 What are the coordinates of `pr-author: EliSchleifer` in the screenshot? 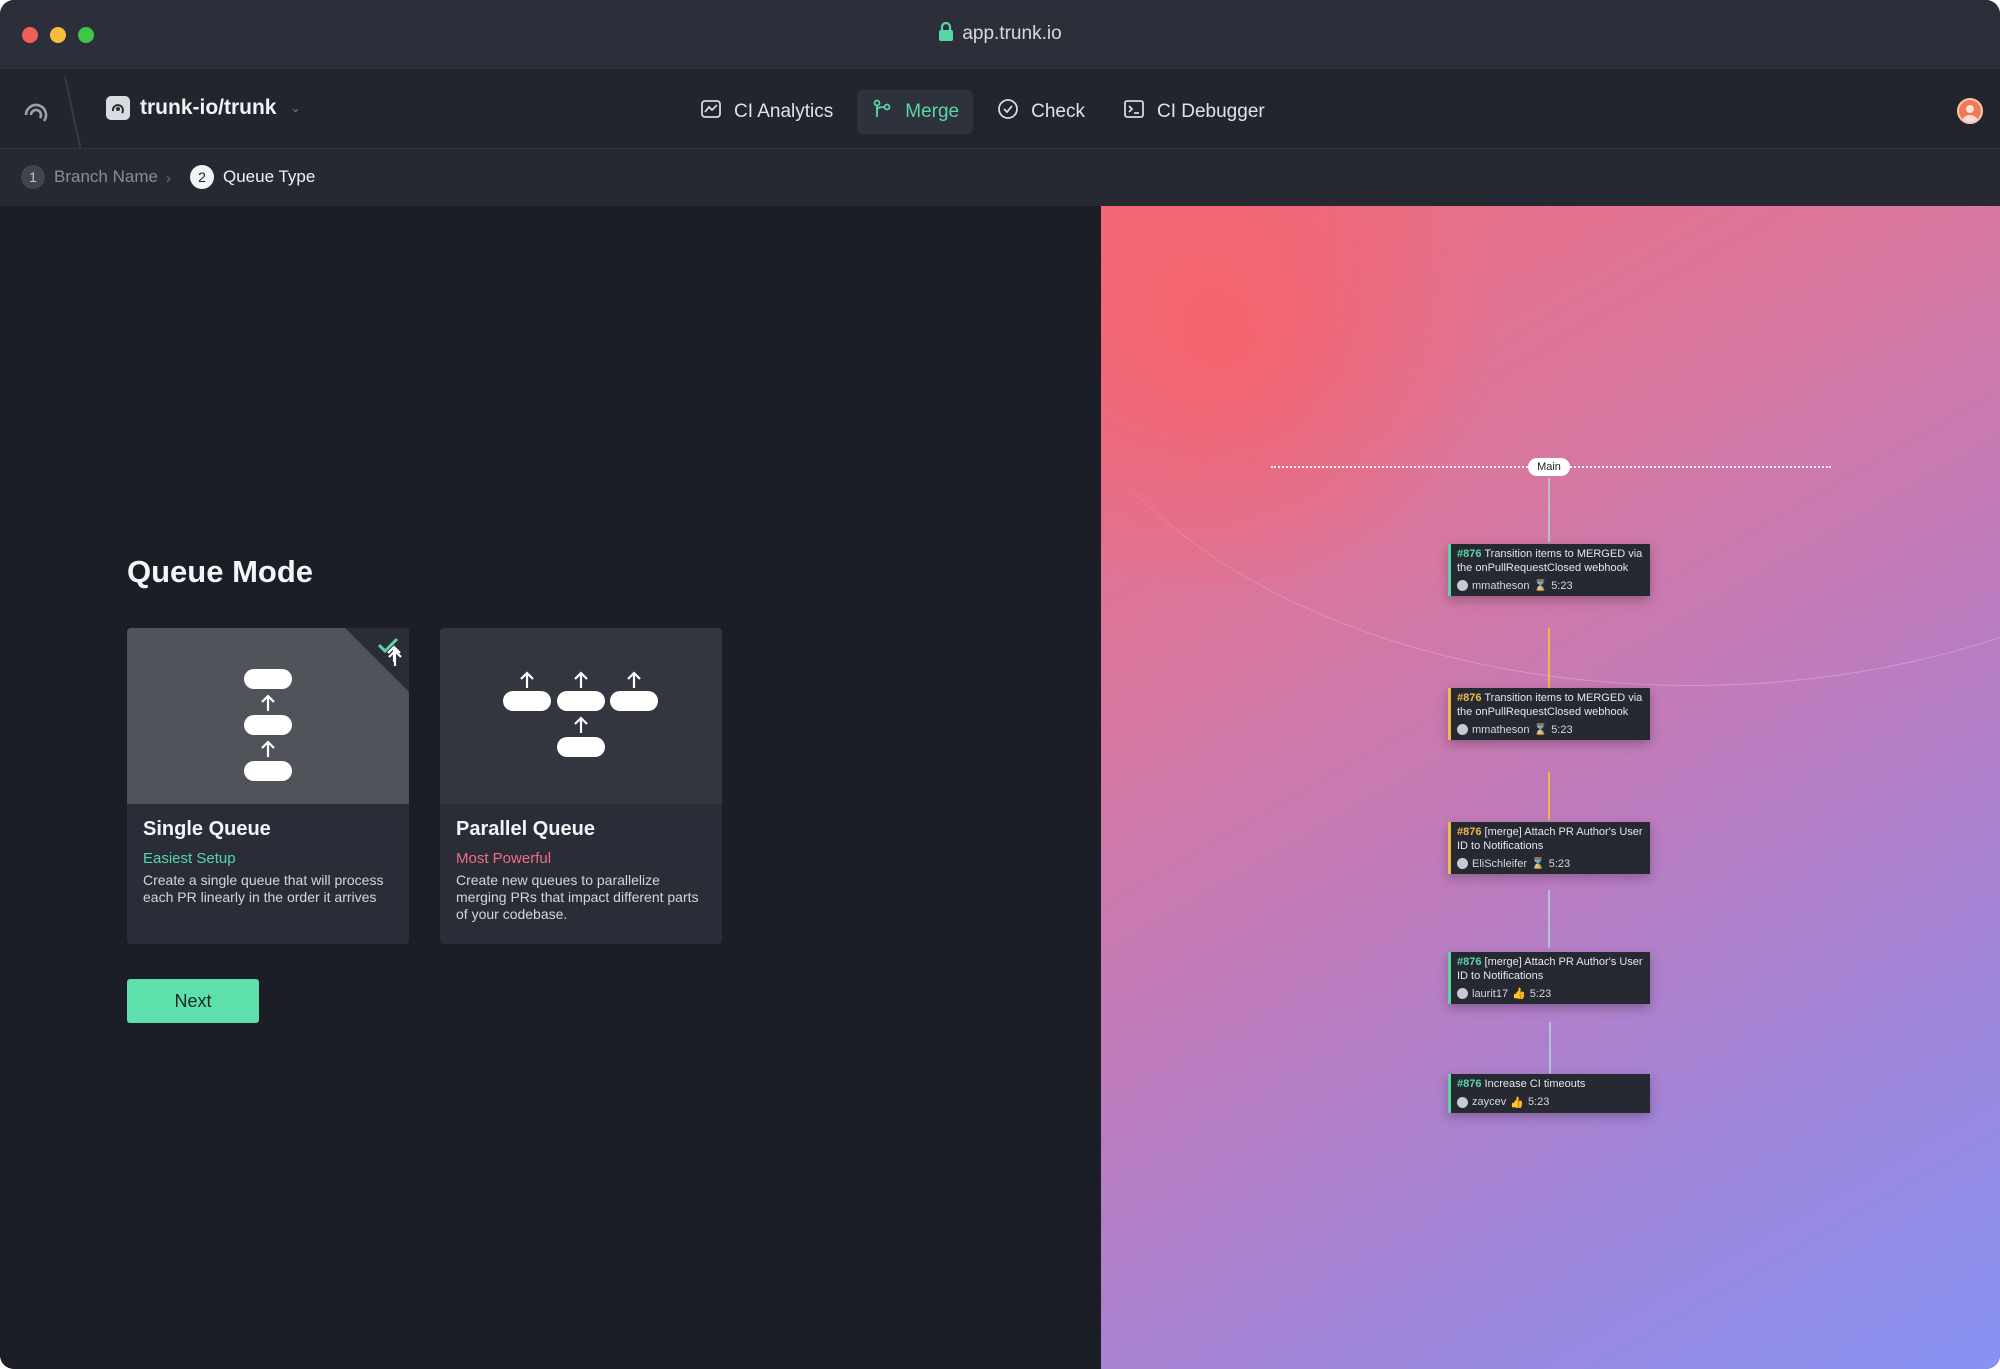 It's located at (1500, 863).